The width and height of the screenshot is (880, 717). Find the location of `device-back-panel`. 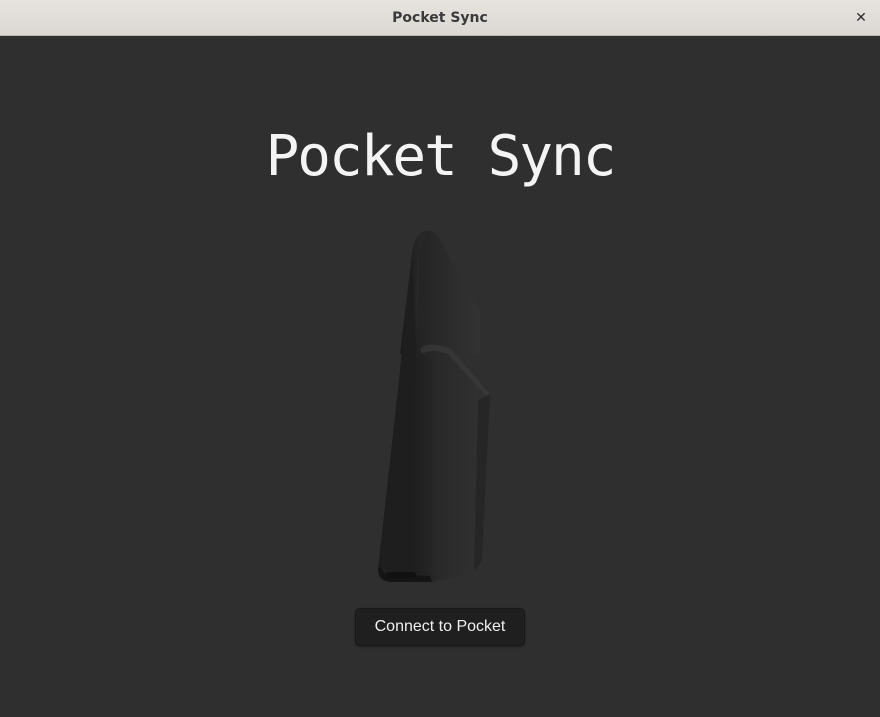

device-back-panel is located at coordinates (447, 292).